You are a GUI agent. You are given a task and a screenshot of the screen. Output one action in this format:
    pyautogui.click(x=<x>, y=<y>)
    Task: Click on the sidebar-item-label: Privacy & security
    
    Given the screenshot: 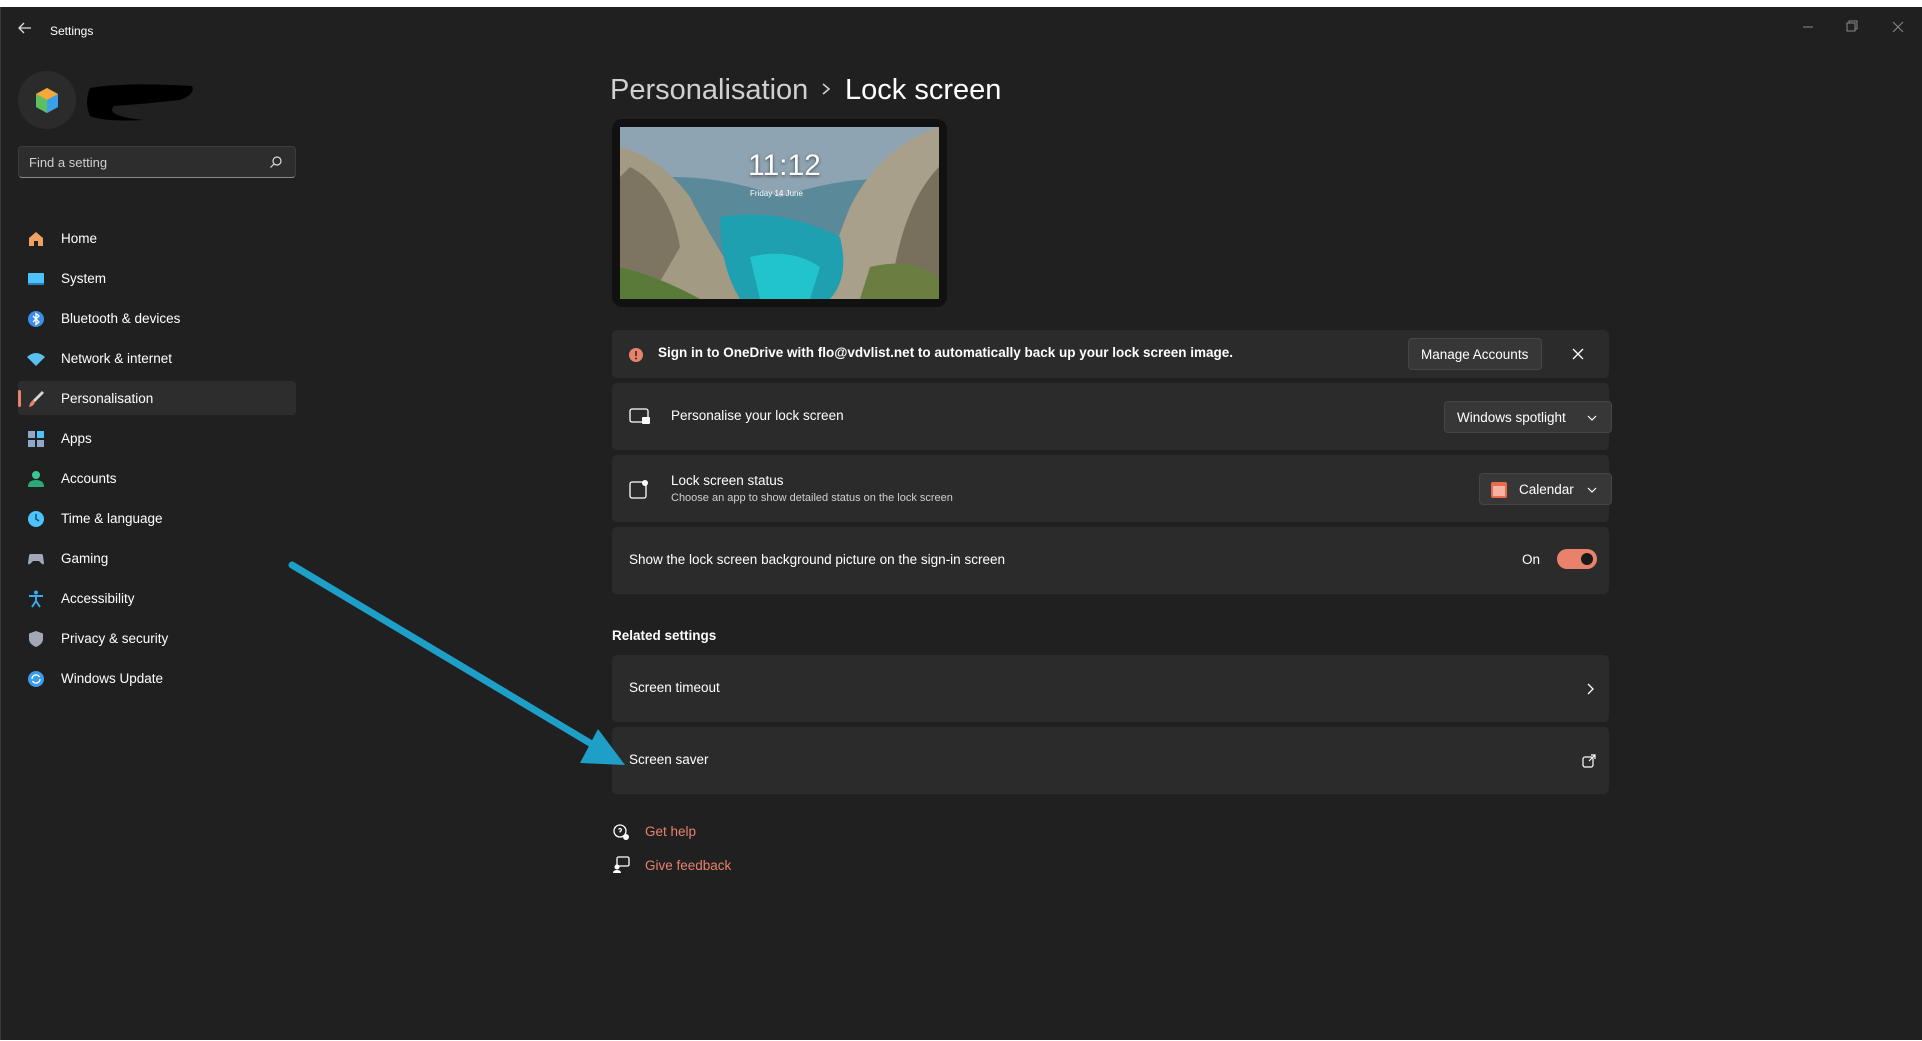 What is the action you would take?
    pyautogui.click(x=115, y=638)
    